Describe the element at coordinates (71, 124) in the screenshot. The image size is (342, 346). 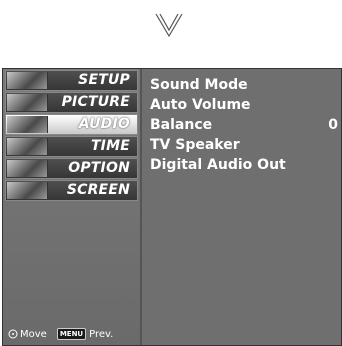
I see `sidebar-item-audio: AUDIO` at that location.